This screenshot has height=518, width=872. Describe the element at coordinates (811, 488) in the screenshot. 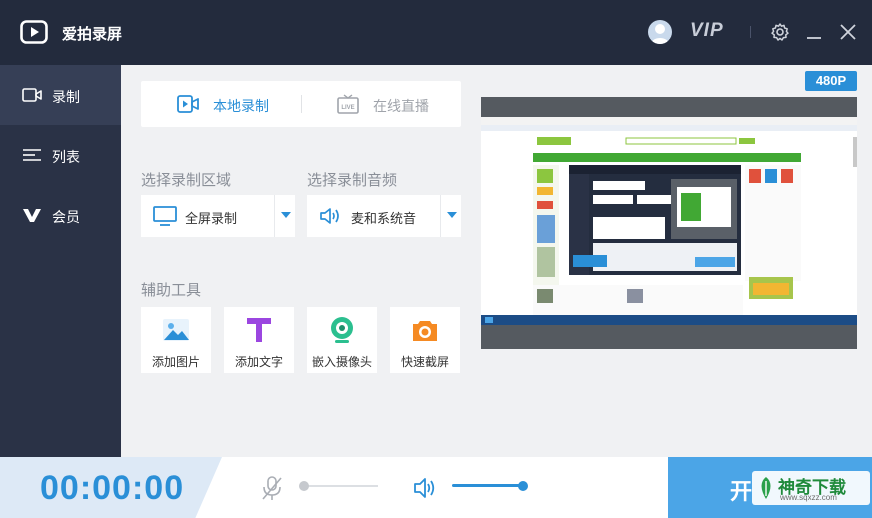

I see `watermark: 神奇下载 www.sqxzz.com` at that location.